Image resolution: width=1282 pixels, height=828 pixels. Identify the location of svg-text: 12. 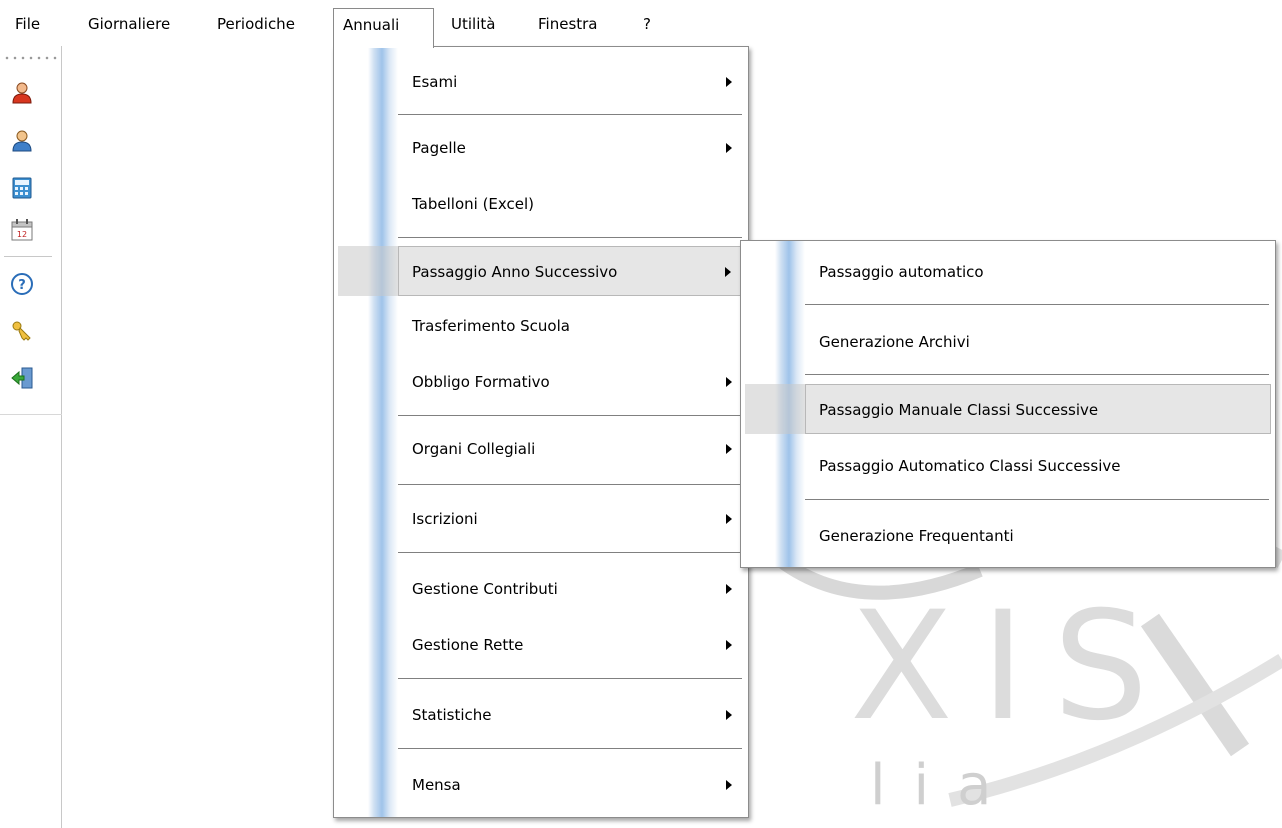
(22, 234).